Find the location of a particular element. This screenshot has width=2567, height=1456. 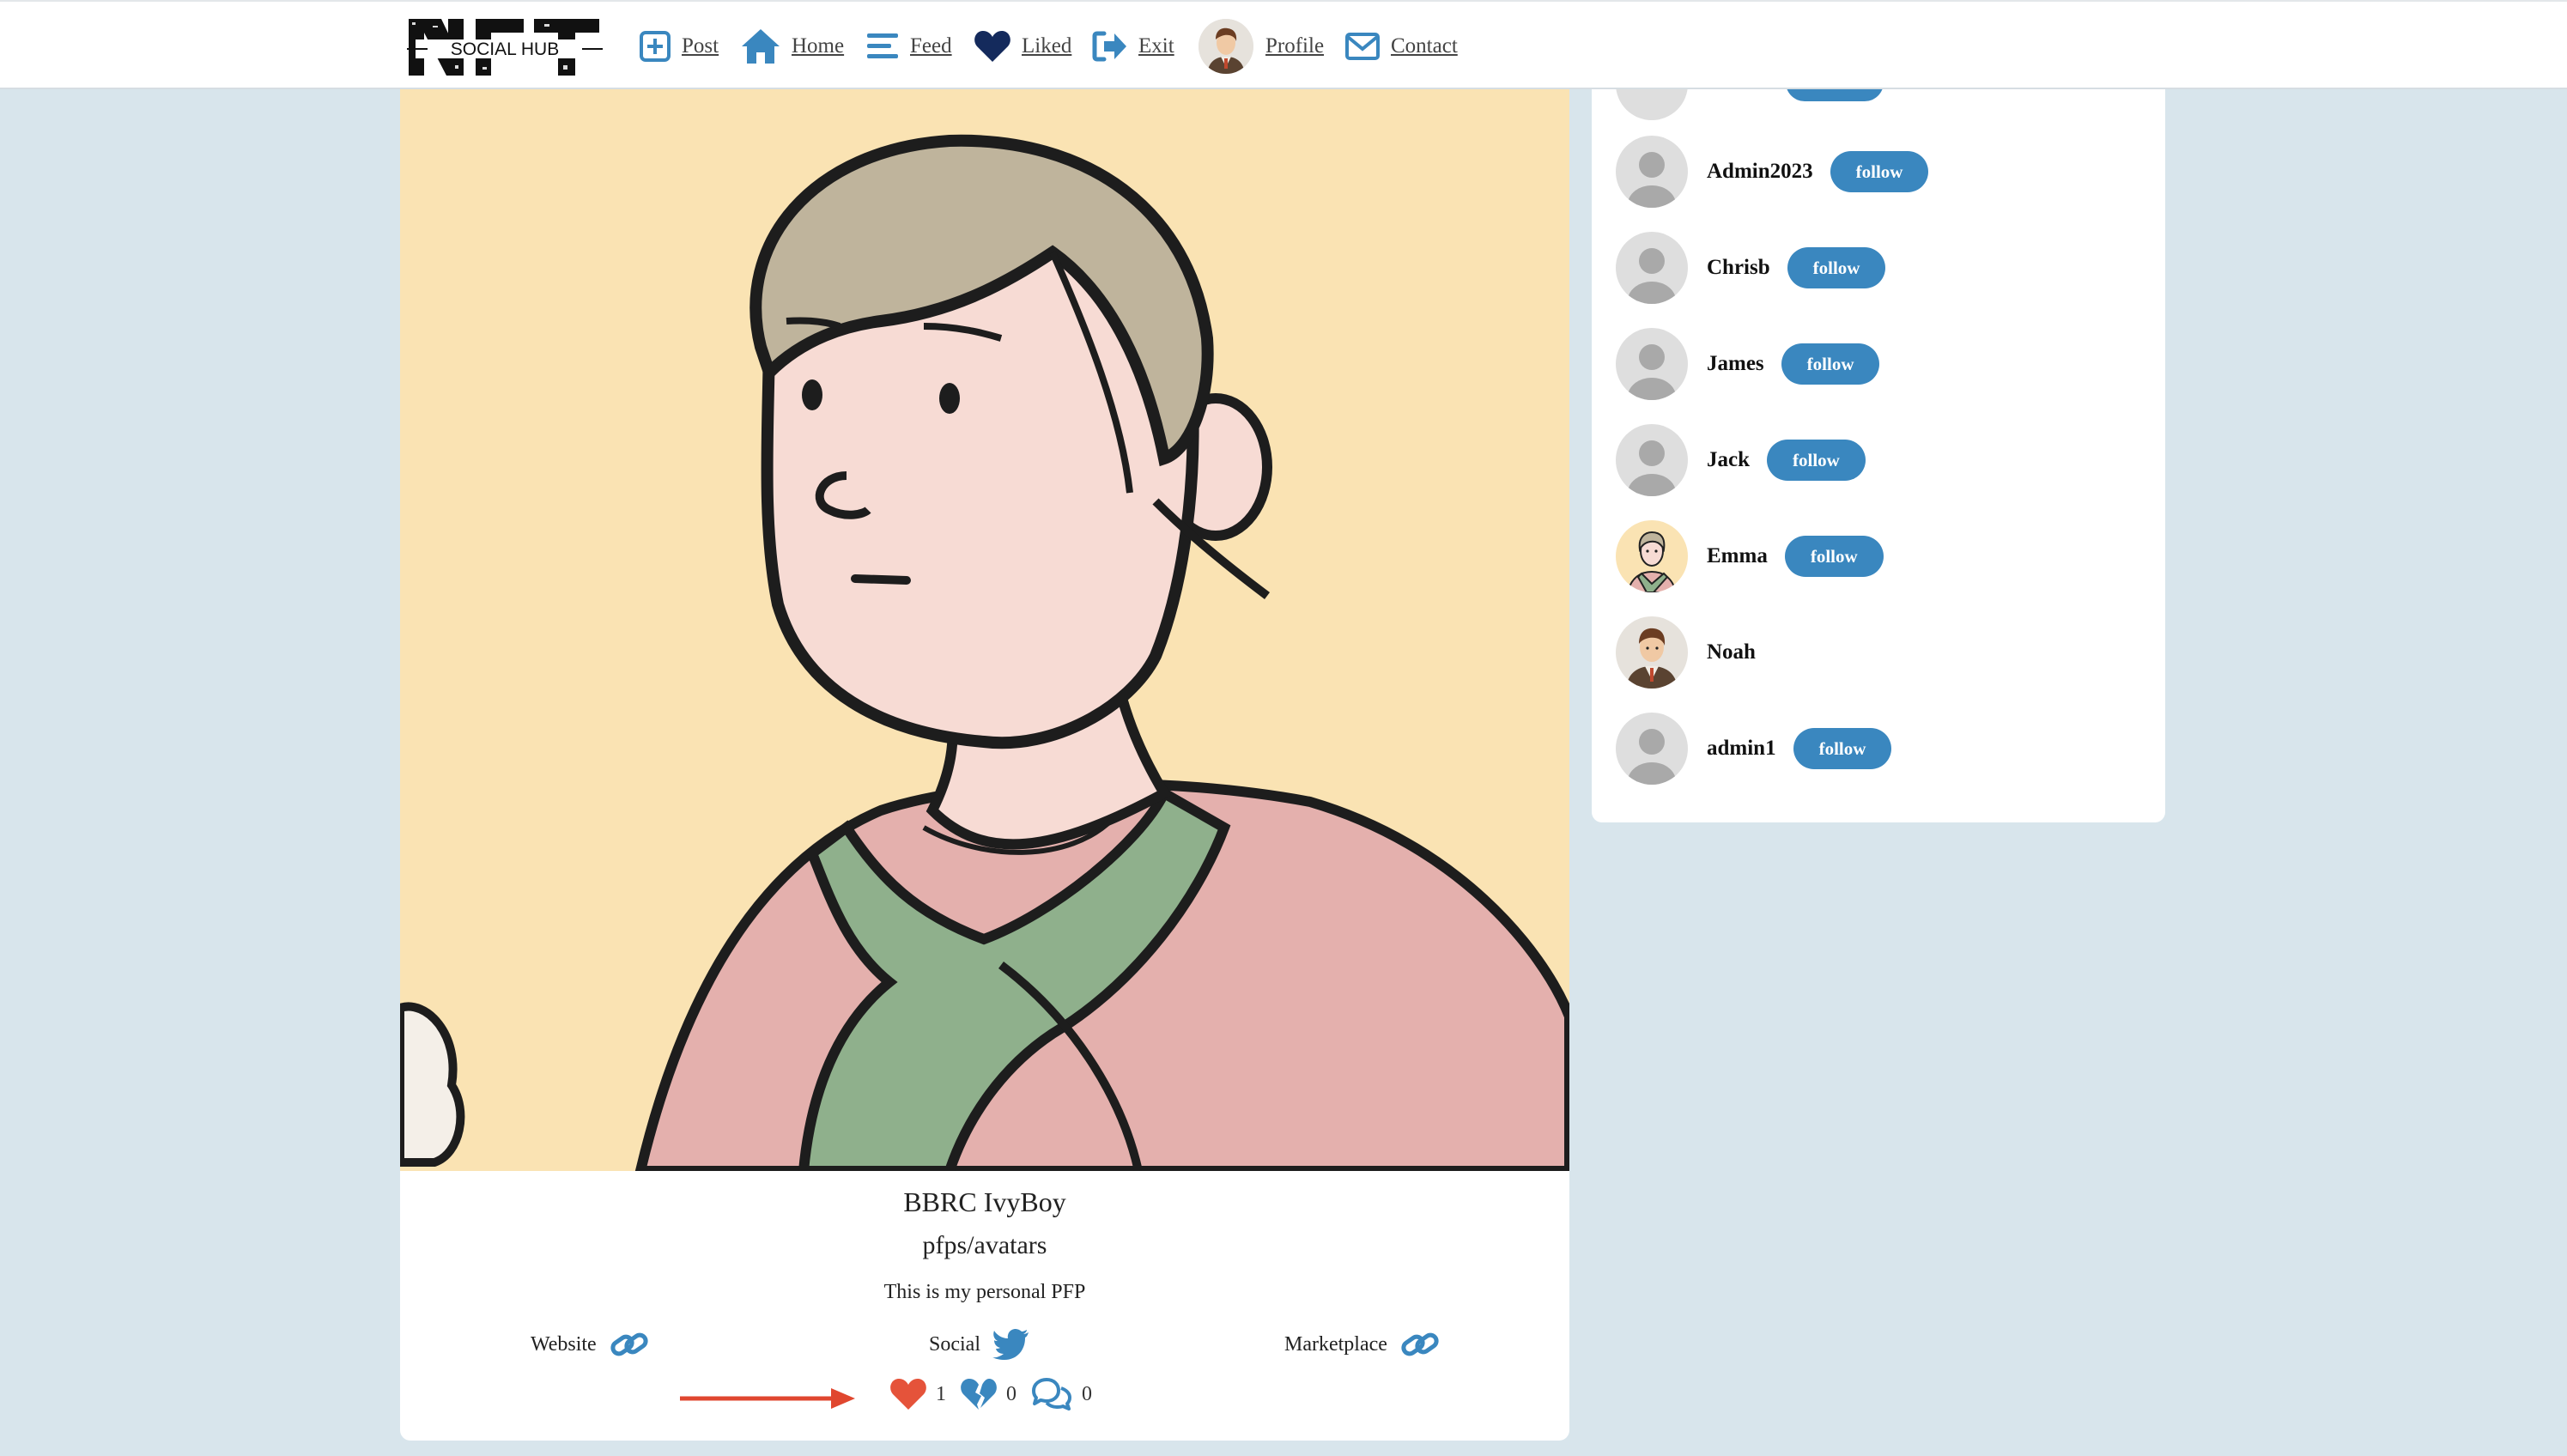

user-row-admin1: admin1 follow is located at coordinates (1754, 749).